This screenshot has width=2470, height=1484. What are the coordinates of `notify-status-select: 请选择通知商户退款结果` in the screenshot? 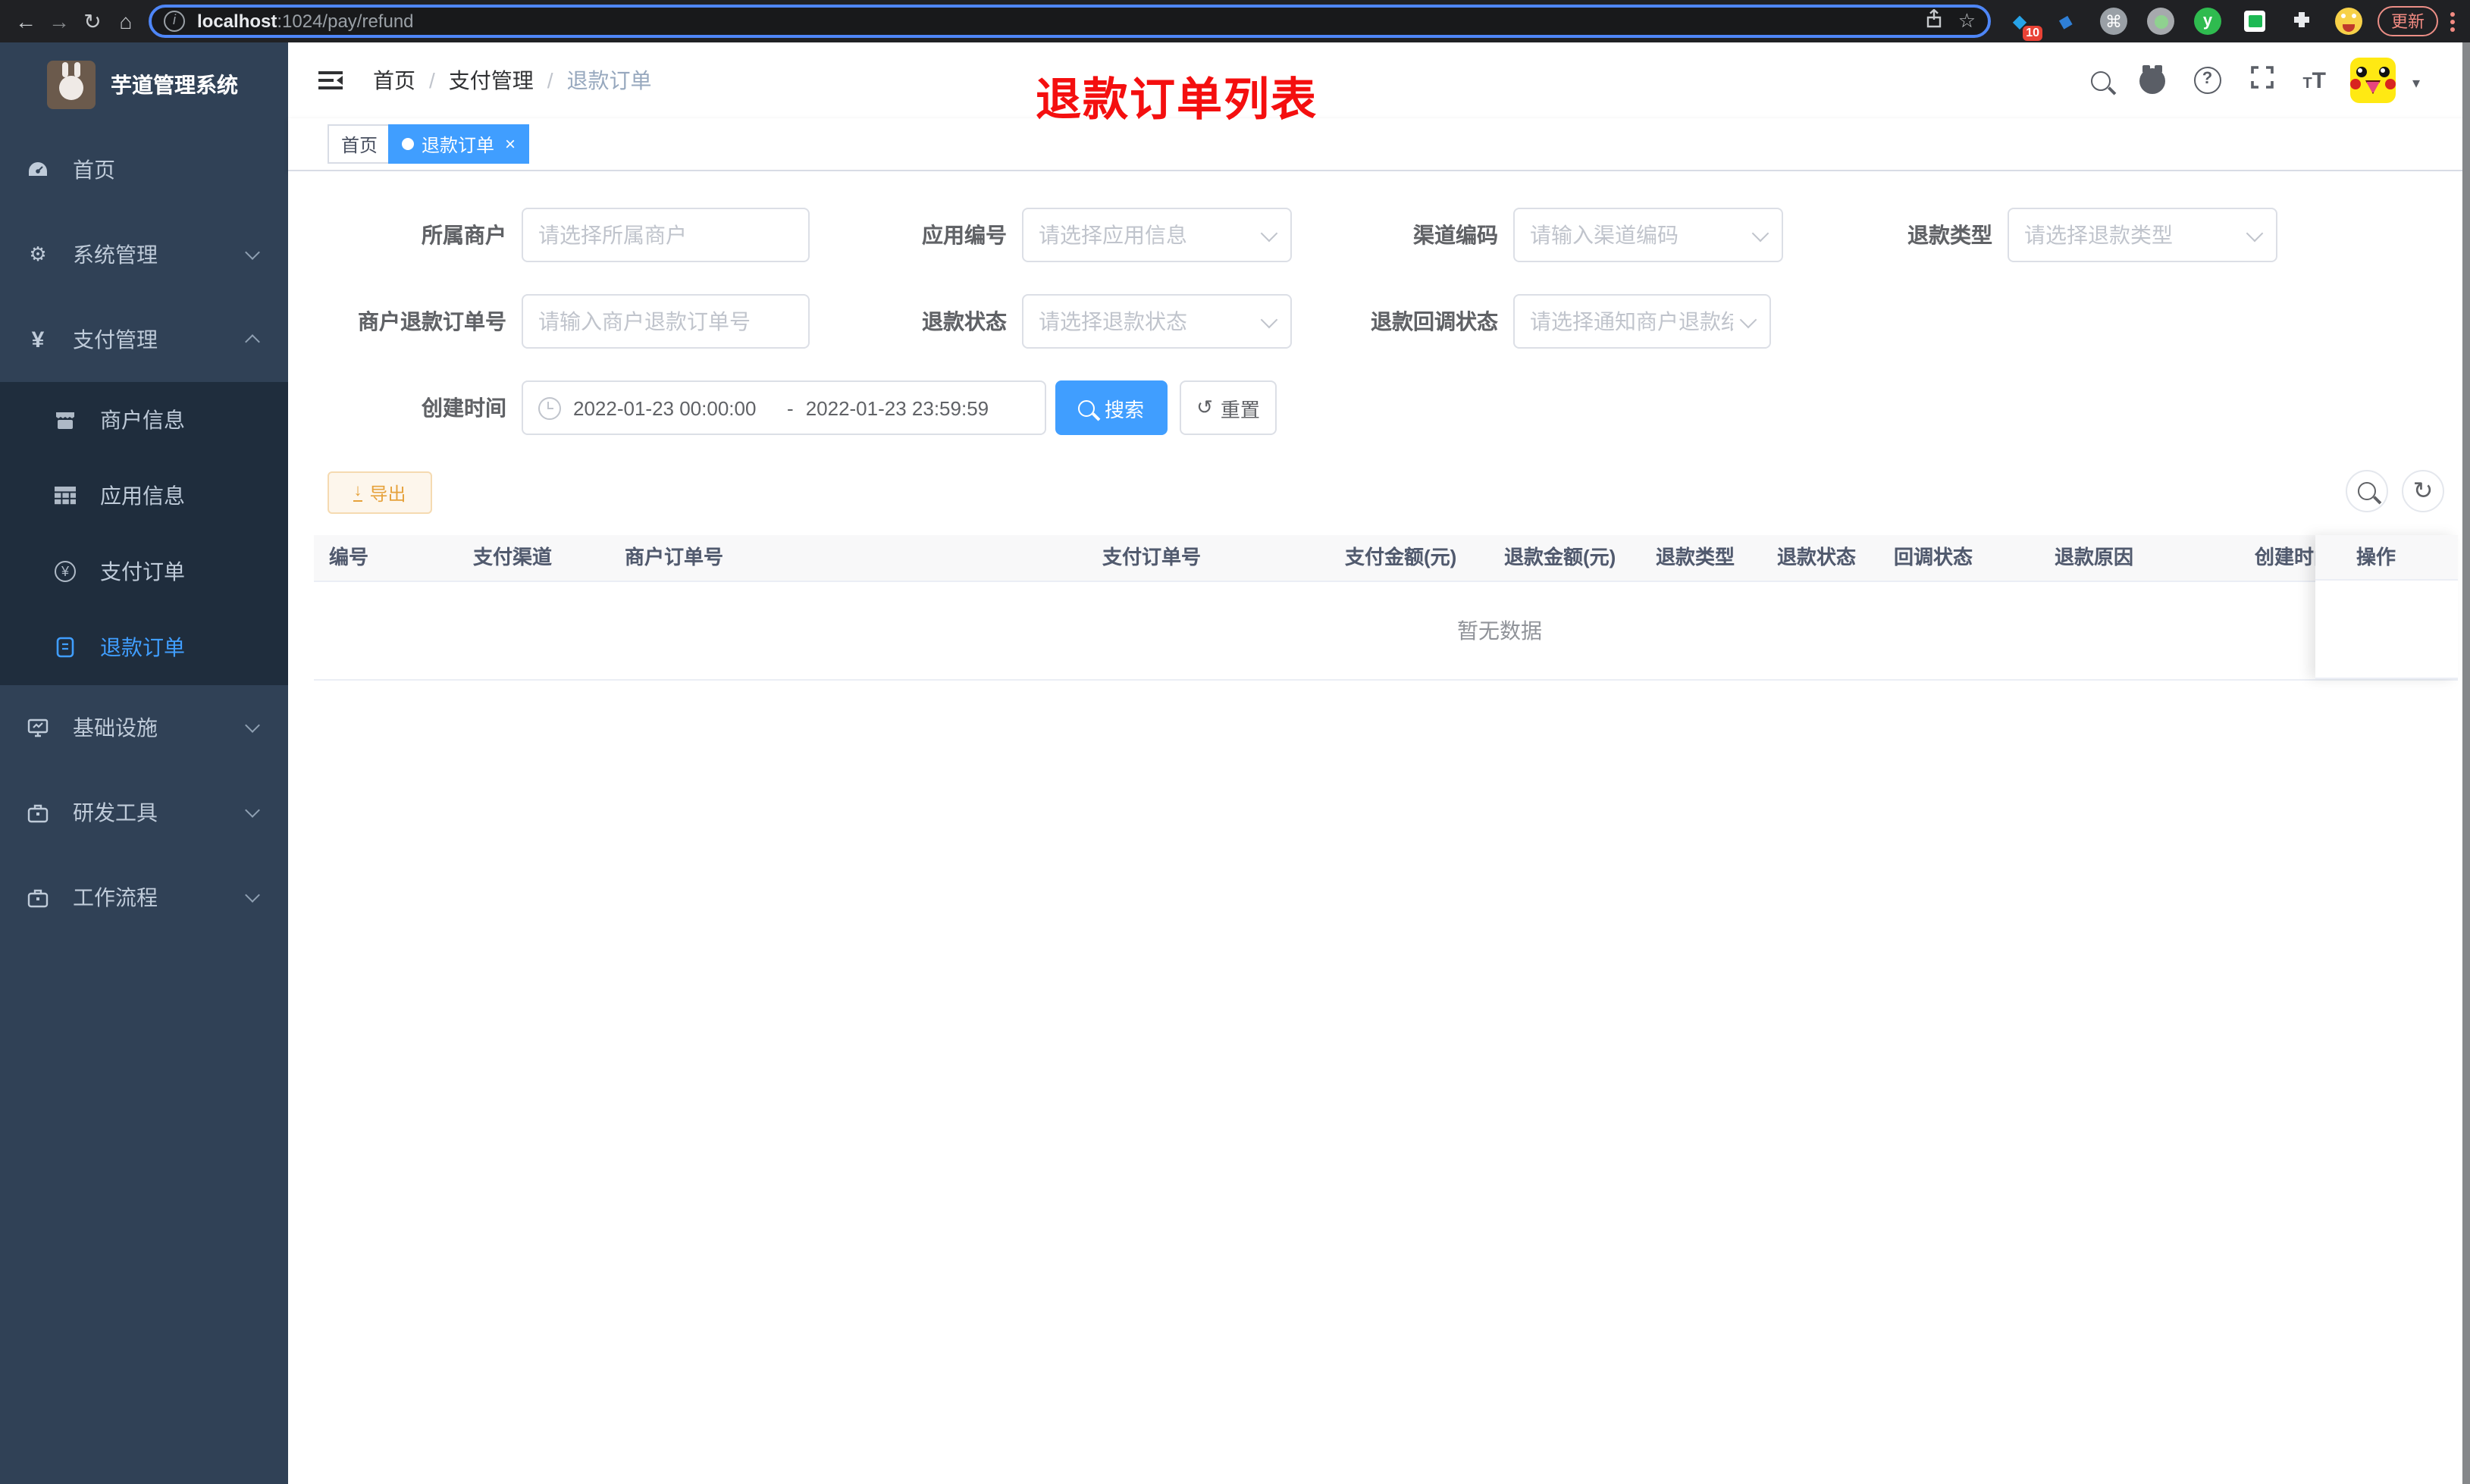 It's located at (1642, 321).